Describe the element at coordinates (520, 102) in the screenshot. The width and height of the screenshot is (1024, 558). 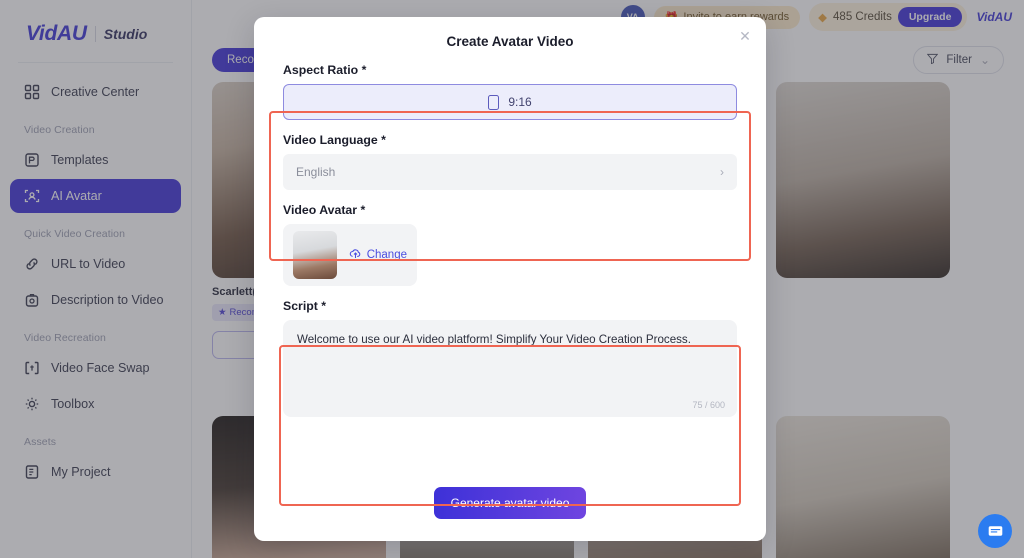
I see `aspect-ratio-value: 9:16` at that location.